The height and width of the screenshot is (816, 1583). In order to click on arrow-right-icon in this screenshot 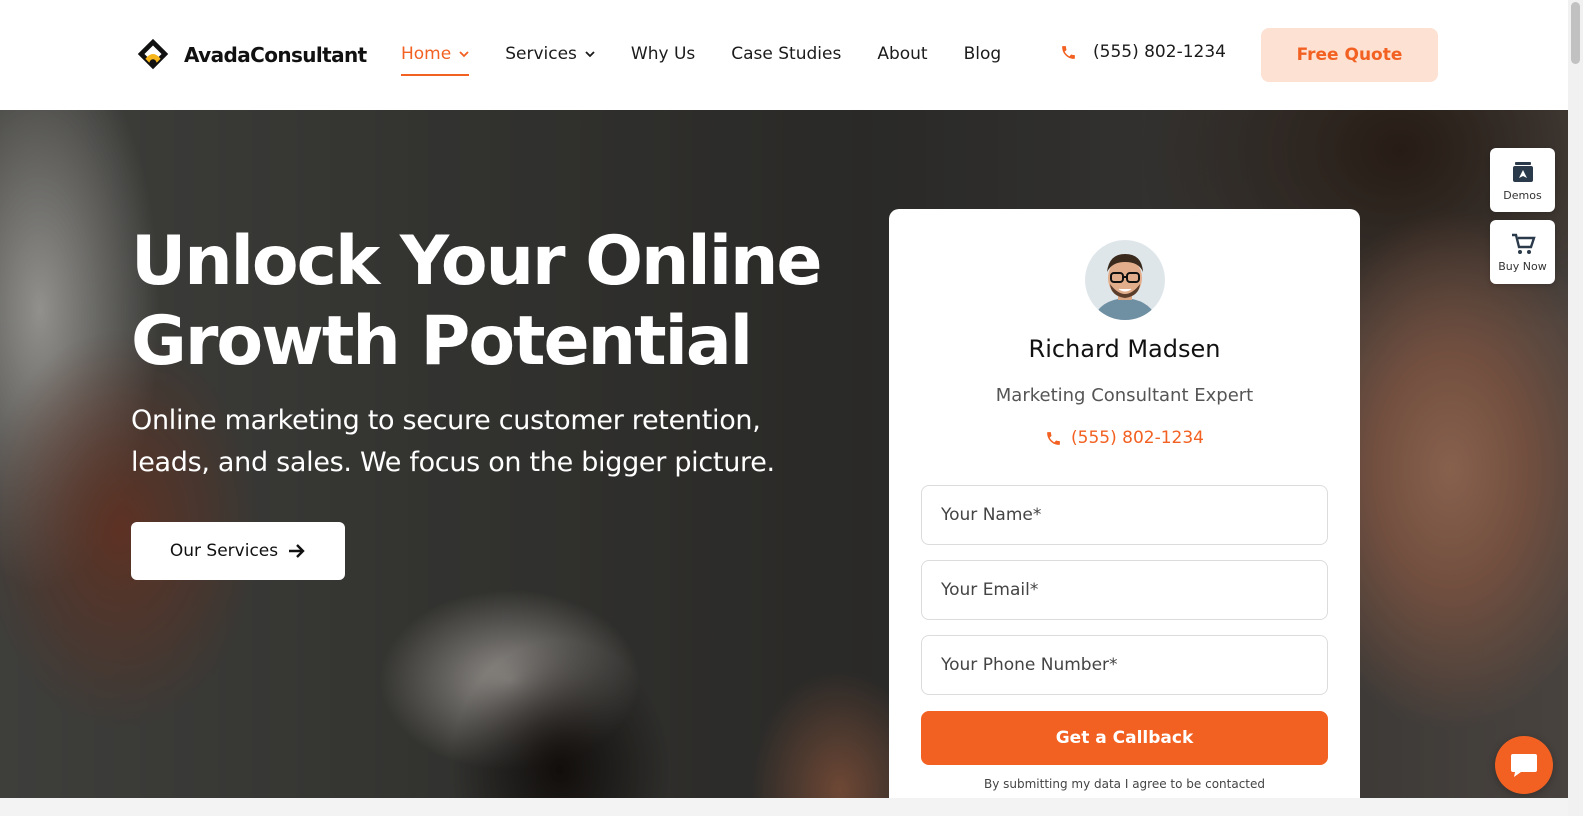, I will do `click(297, 551)`.